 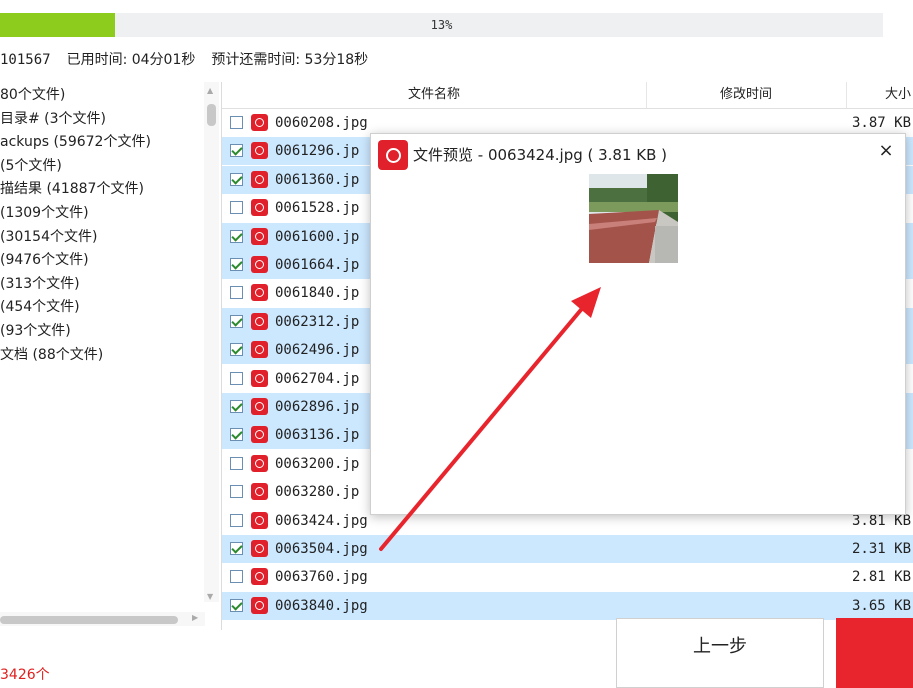 I want to click on scroll-down-icon: ▼, so click(x=210, y=596).